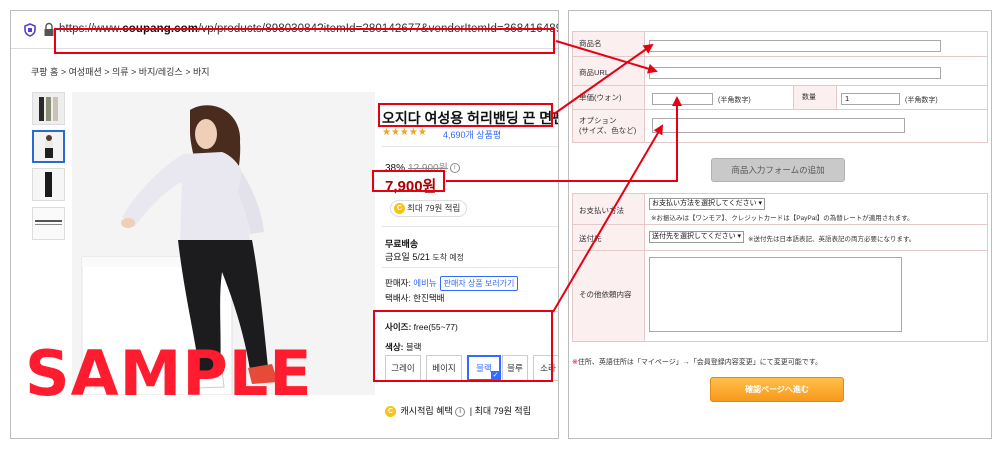 This screenshot has height=450, width=1000. What do you see at coordinates (608, 218) in the screenshot?
I see `arrow-option-to-option` at bounding box center [608, 218].